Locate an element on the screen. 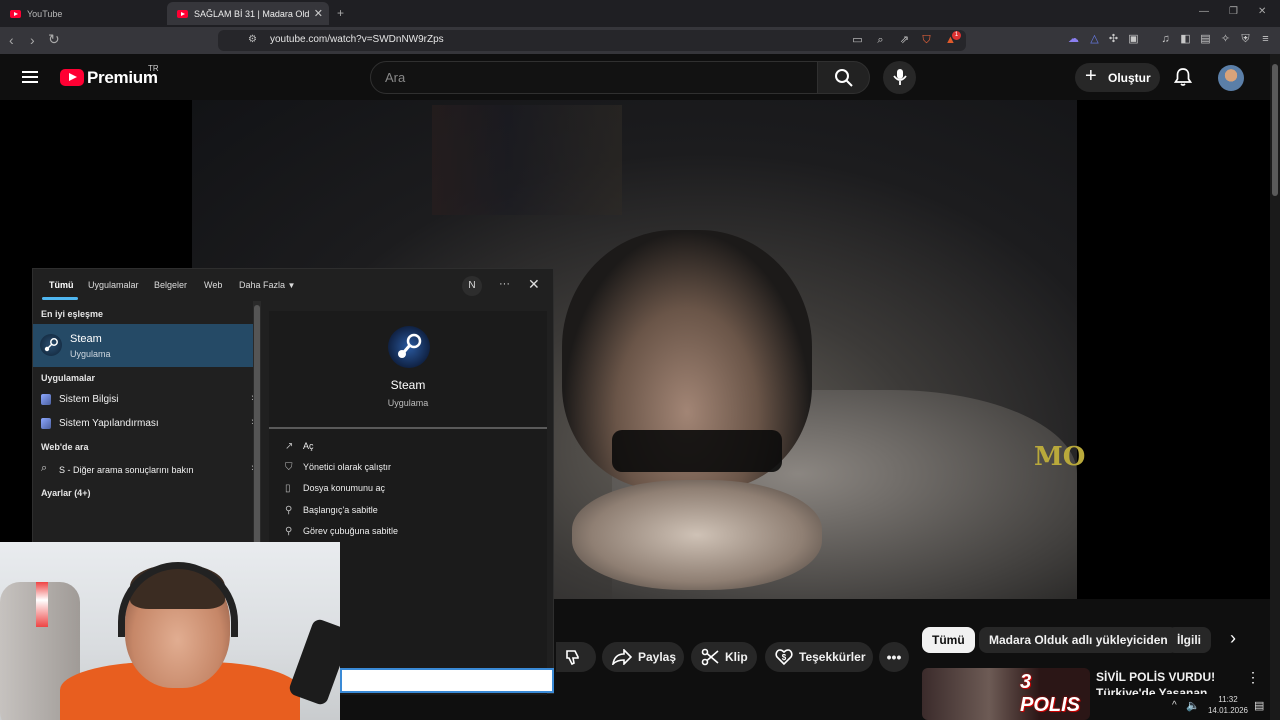 This screenshot has height=720, width=1280. webcam-scarf is located at coordinates (42, 604).